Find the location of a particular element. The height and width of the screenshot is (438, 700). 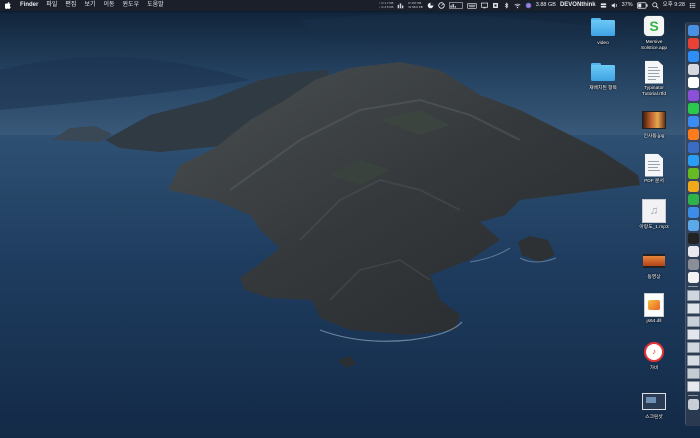

desktop-item-label: 동영상 is located at coordinates (654, 277).